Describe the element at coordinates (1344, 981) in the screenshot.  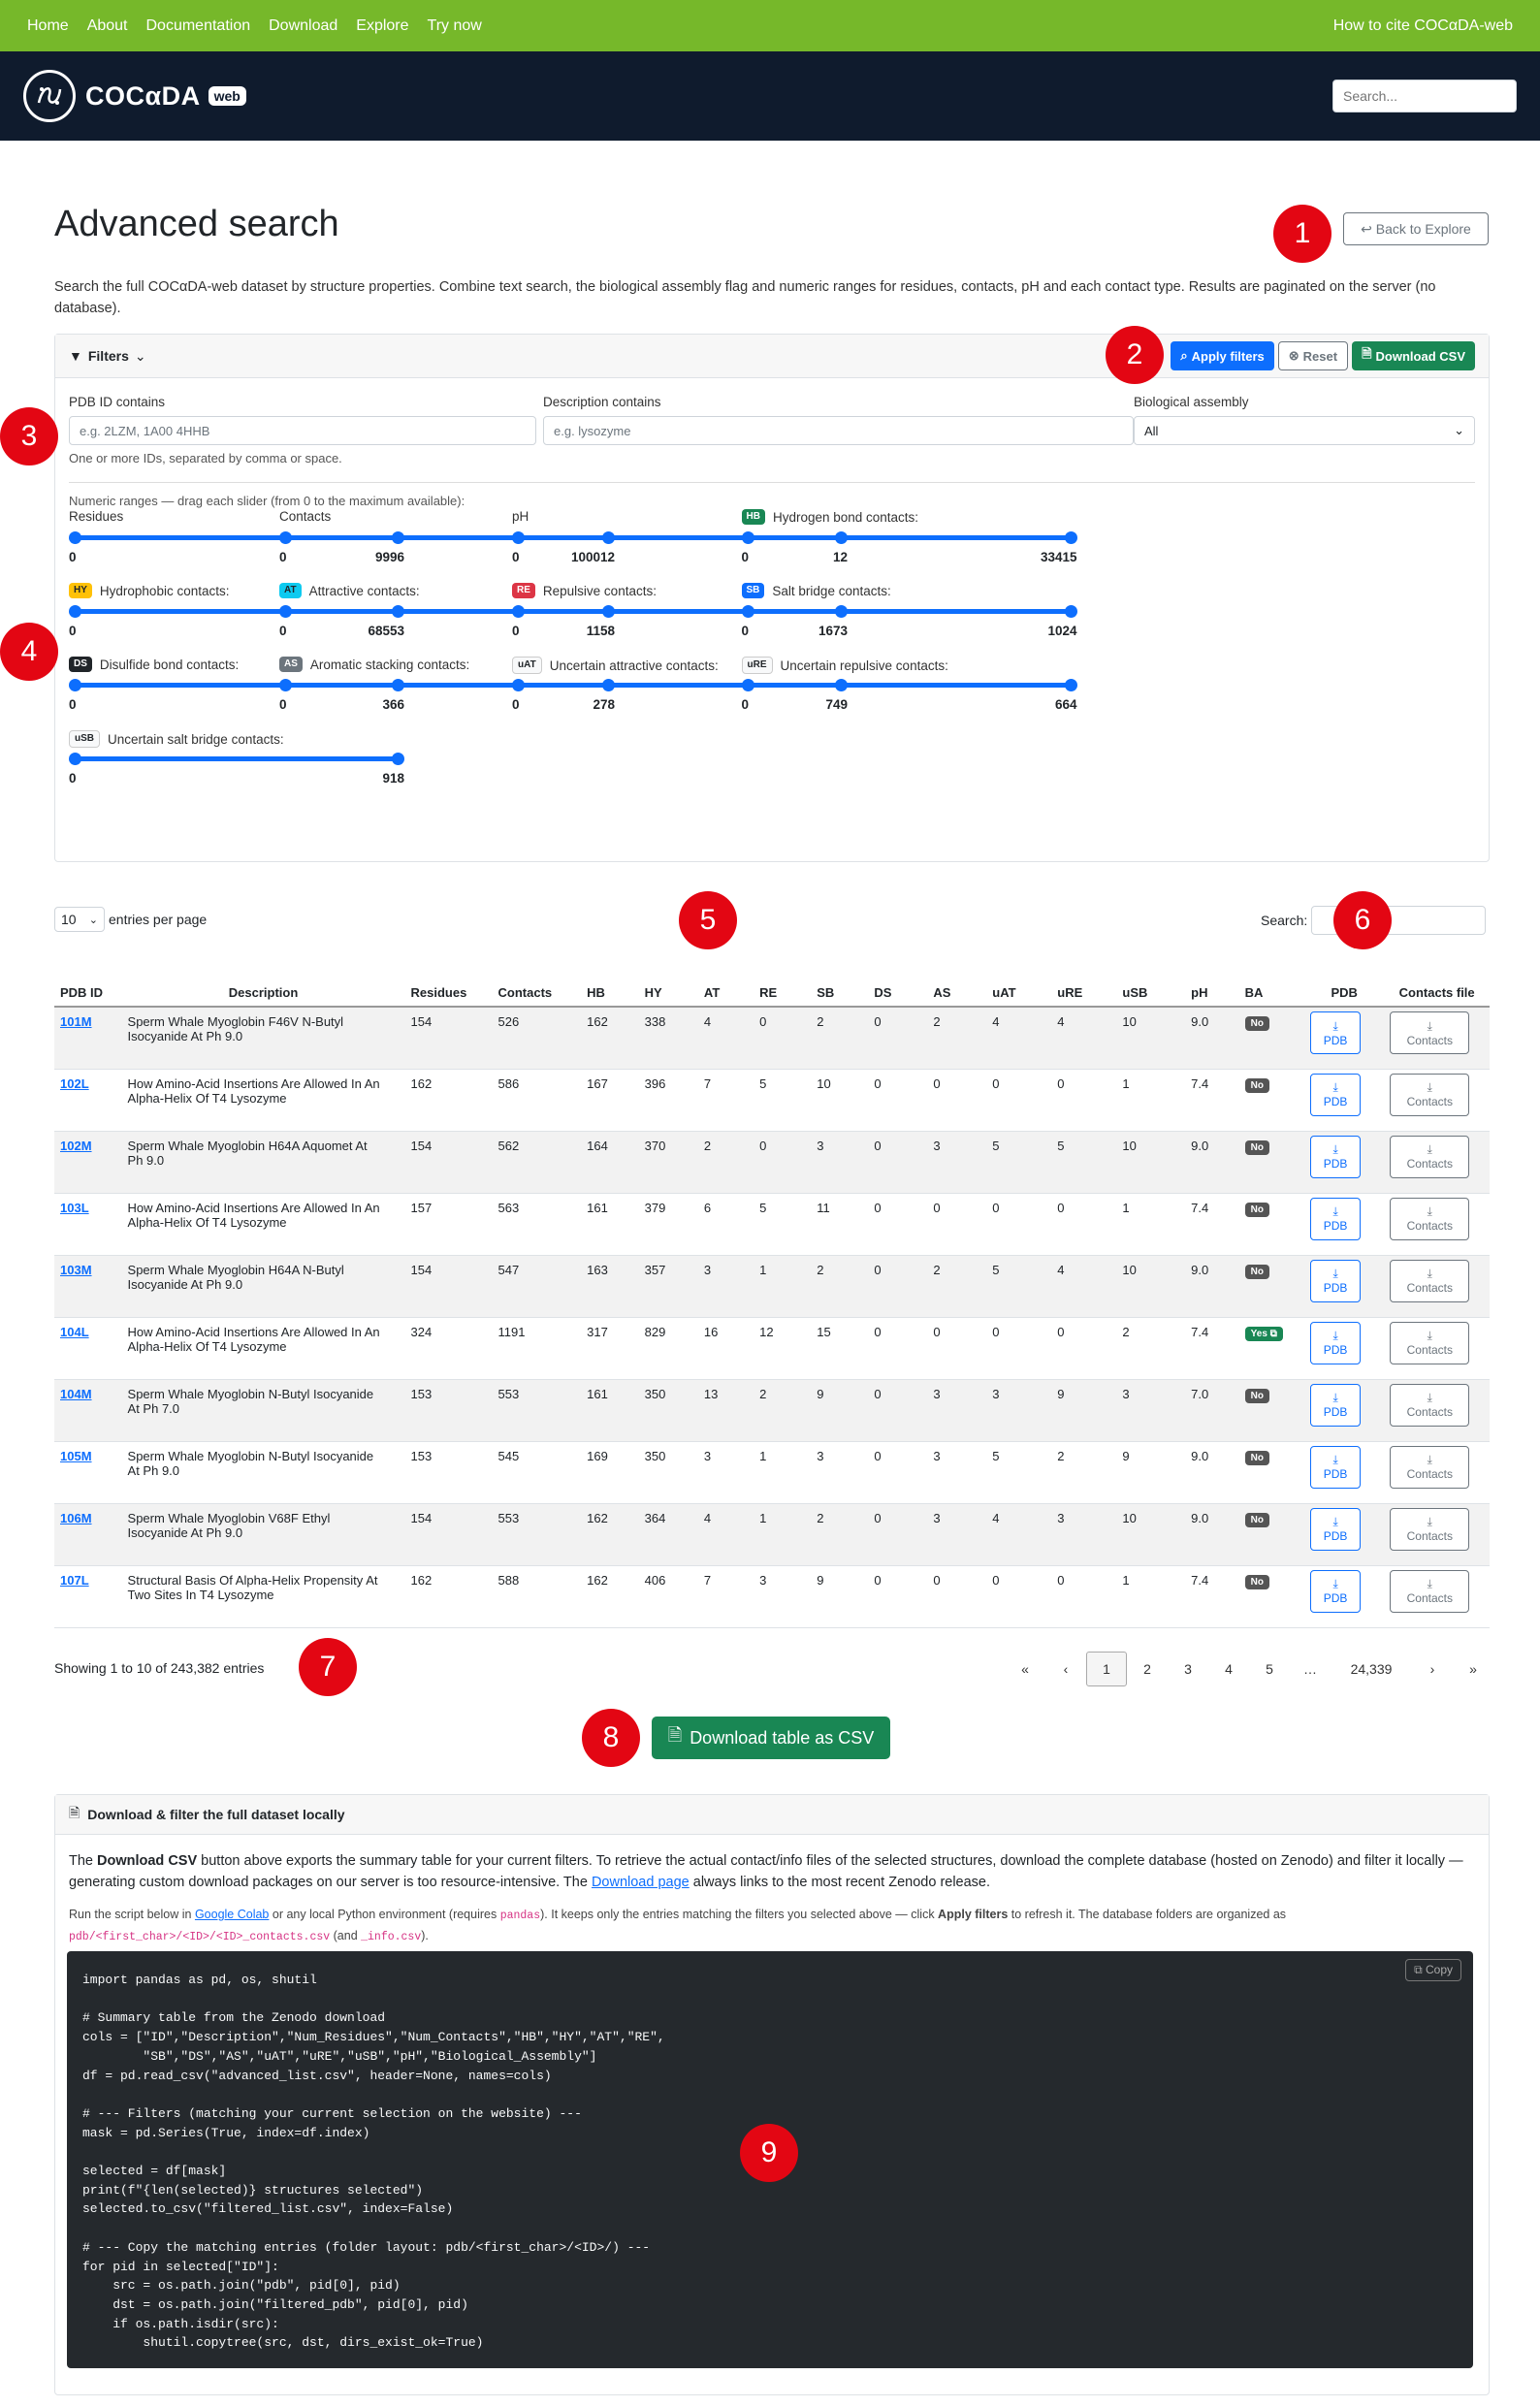
I see `column-header-pdb: PDB` at that location.